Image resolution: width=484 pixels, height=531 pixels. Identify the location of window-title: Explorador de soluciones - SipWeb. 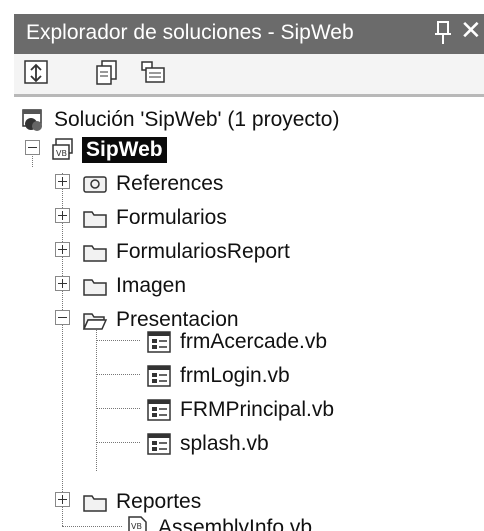
(190, 32).